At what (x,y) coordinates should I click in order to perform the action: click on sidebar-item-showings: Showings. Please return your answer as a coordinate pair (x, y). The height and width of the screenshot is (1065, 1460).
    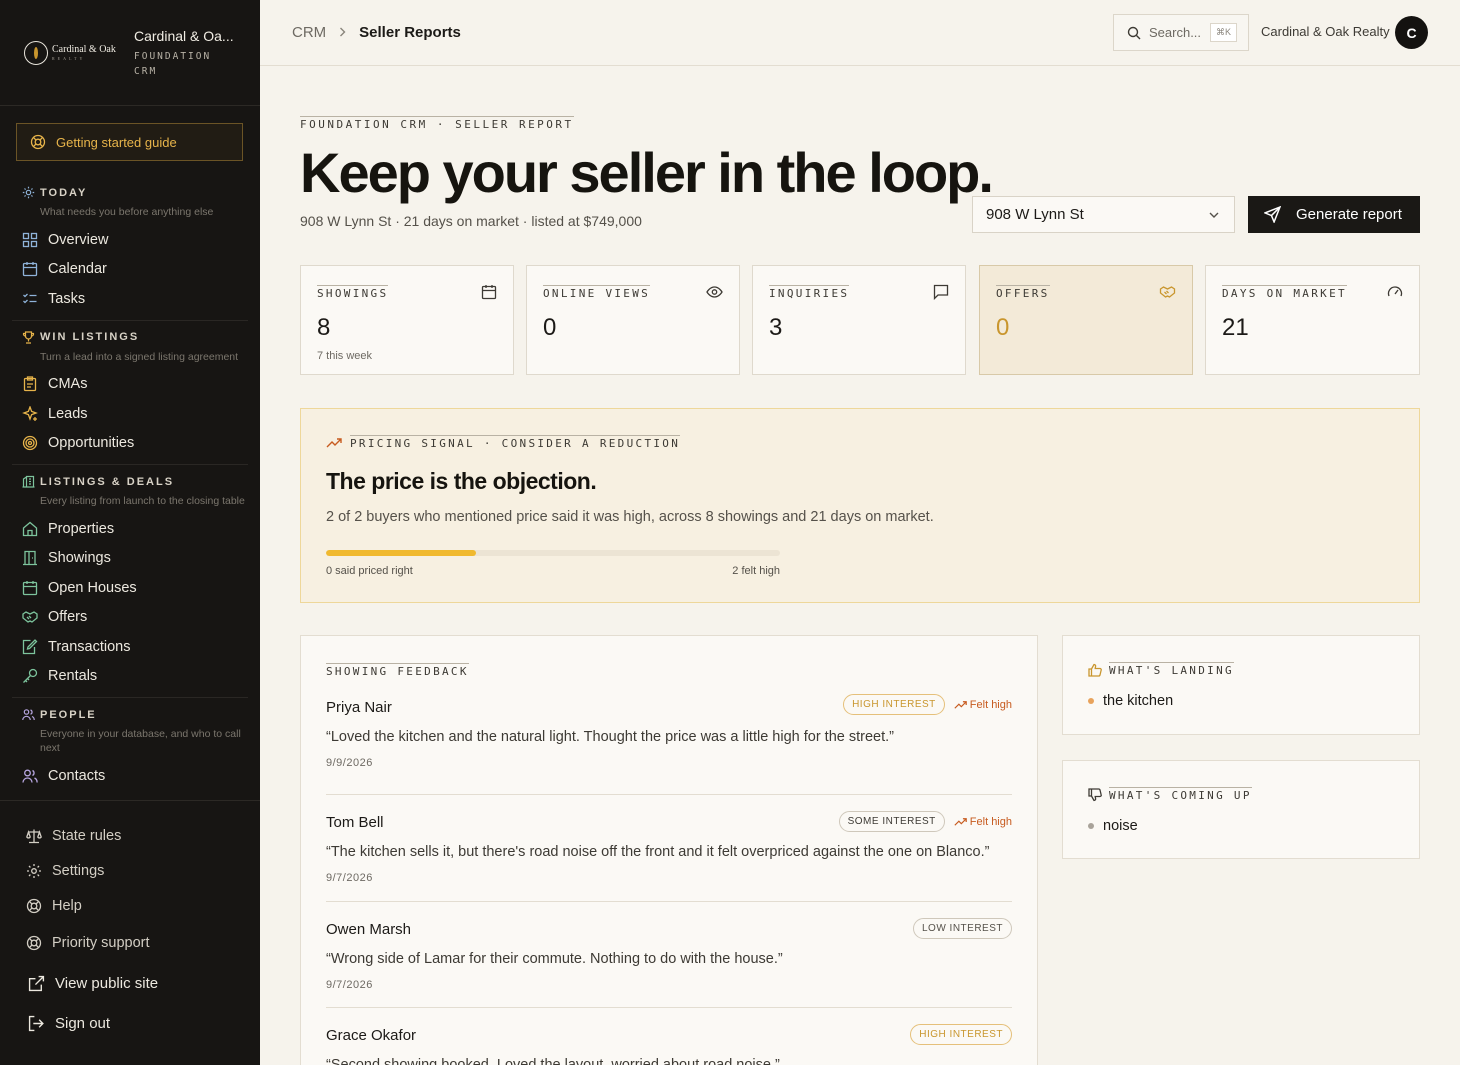
    Looking at the image, I should click on (130, 559).